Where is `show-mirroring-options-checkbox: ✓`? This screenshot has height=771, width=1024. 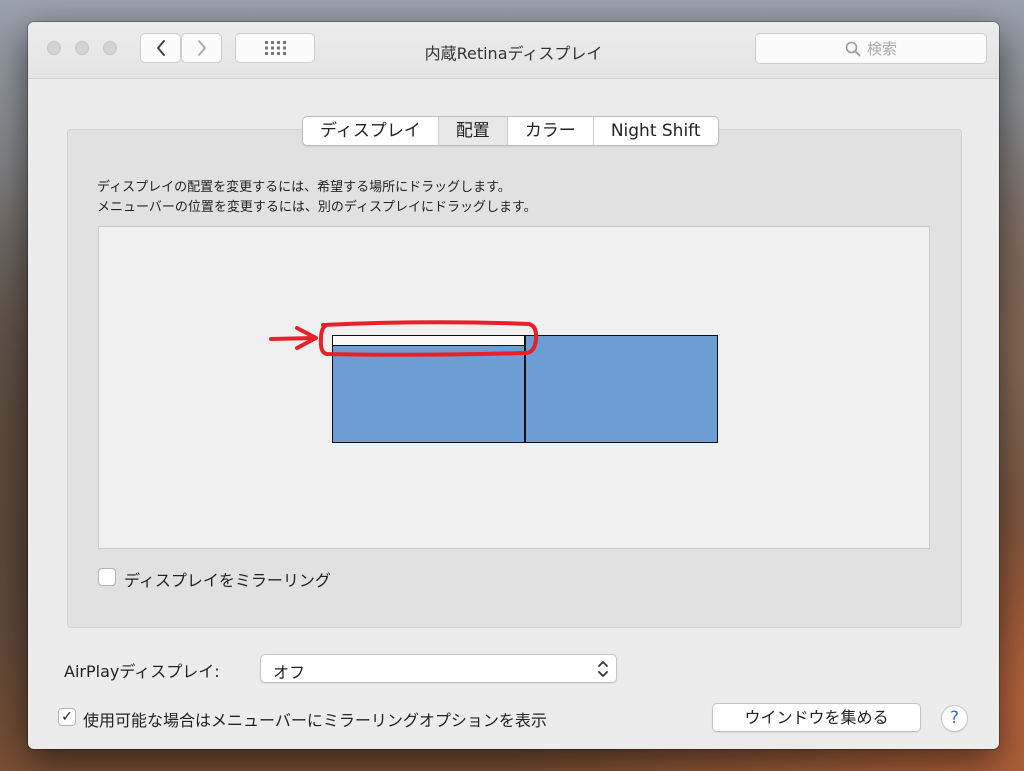
show-mirroring-options-checkbox: ✓ is located at coordinates (67, 717).